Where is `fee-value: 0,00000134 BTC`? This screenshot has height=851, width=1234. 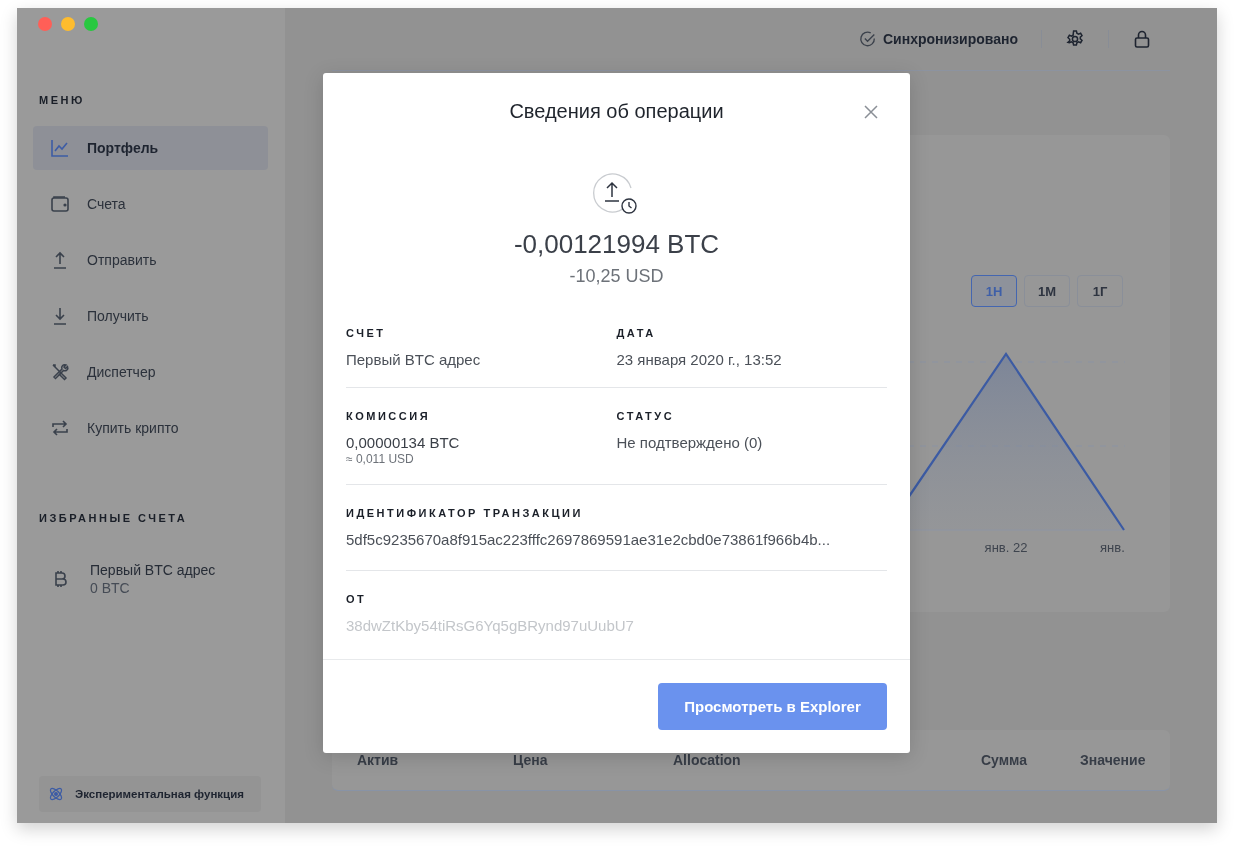 fee-value: 0,00000134 BTC is located at coordinates (403, 442).